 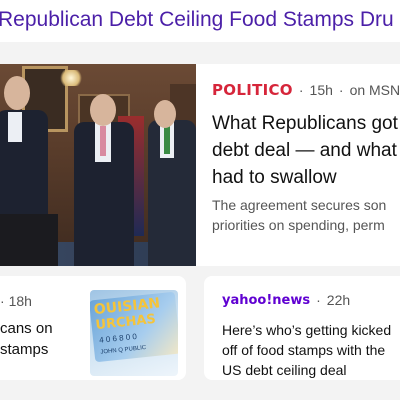 I want to click on headline-line: off of food stamps with the, so click(x=304, y=350).